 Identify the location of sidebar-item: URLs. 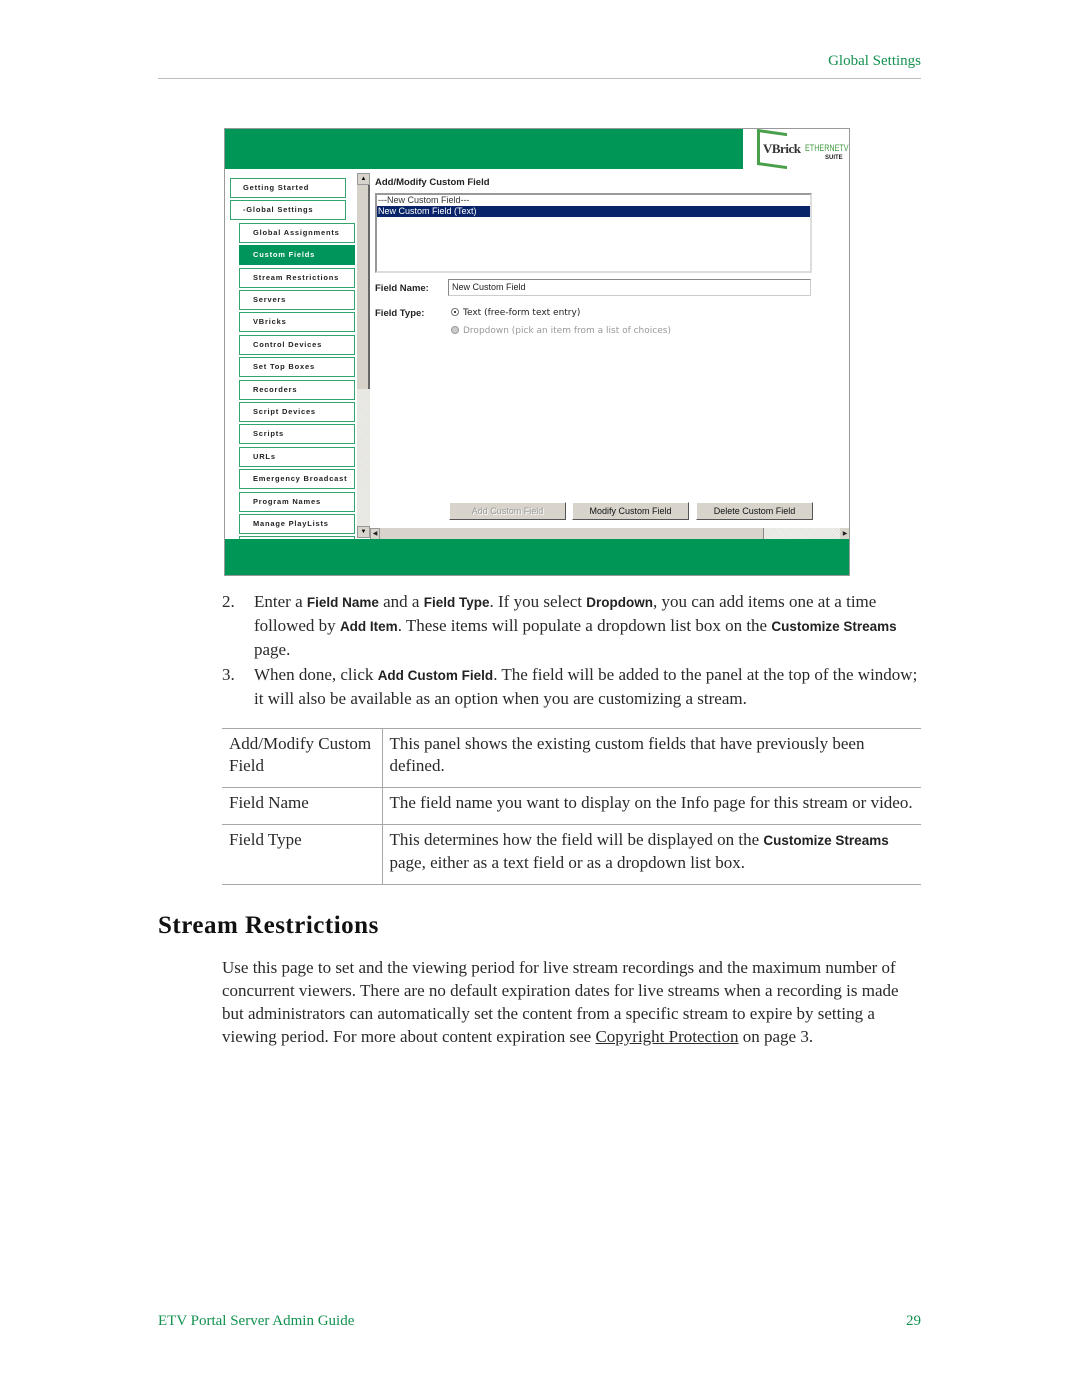
(297, 456).